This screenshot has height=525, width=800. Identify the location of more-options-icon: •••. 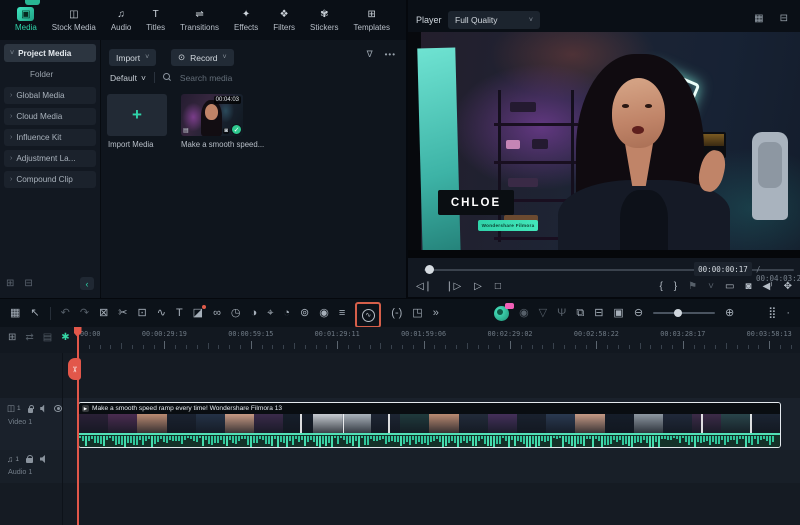
(390, 54).